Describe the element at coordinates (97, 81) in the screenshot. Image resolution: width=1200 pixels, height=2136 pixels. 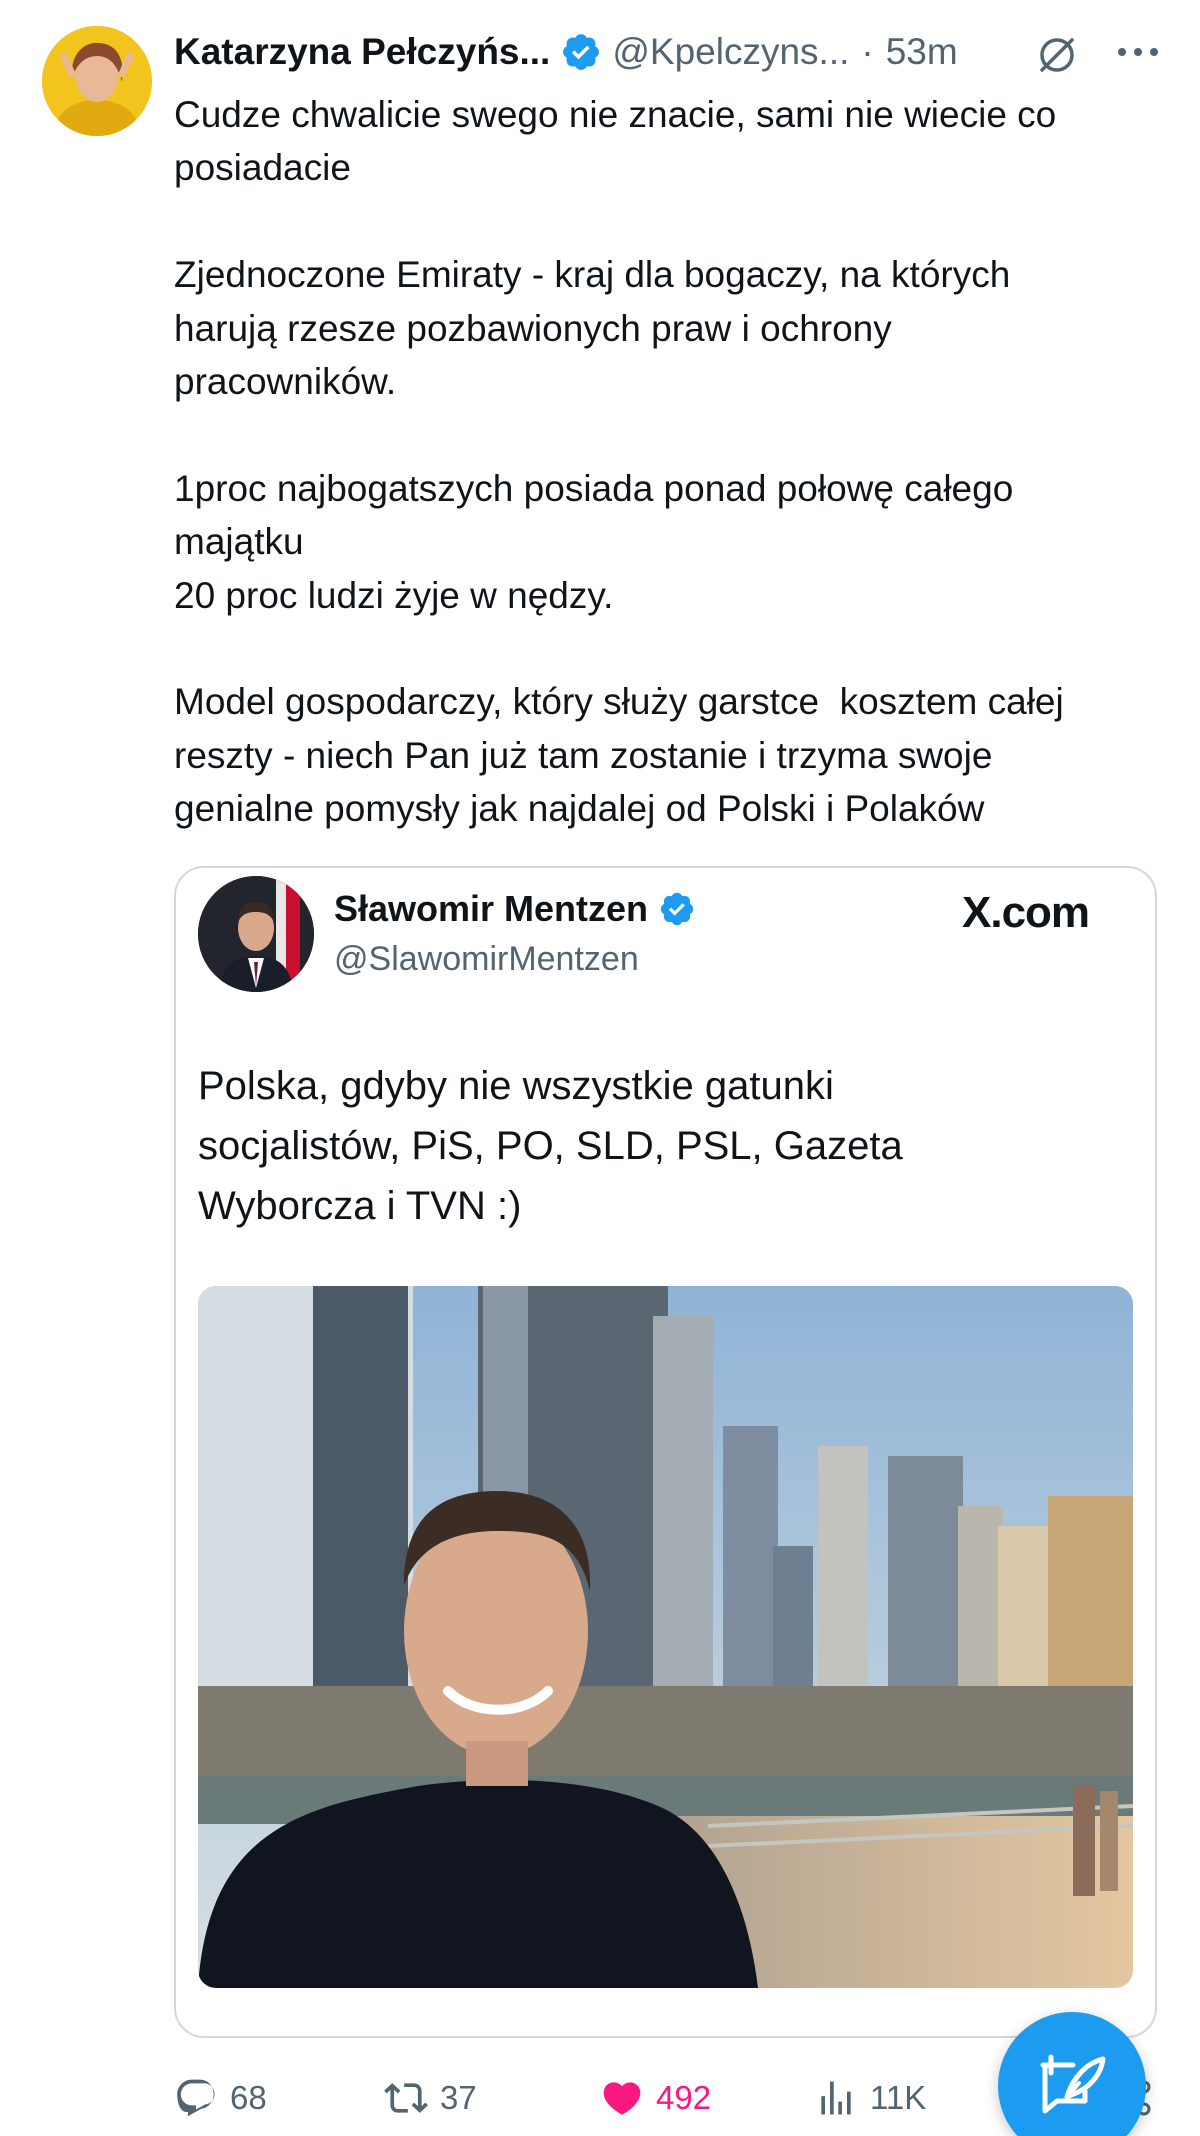
I see `author-avatar` at that location.